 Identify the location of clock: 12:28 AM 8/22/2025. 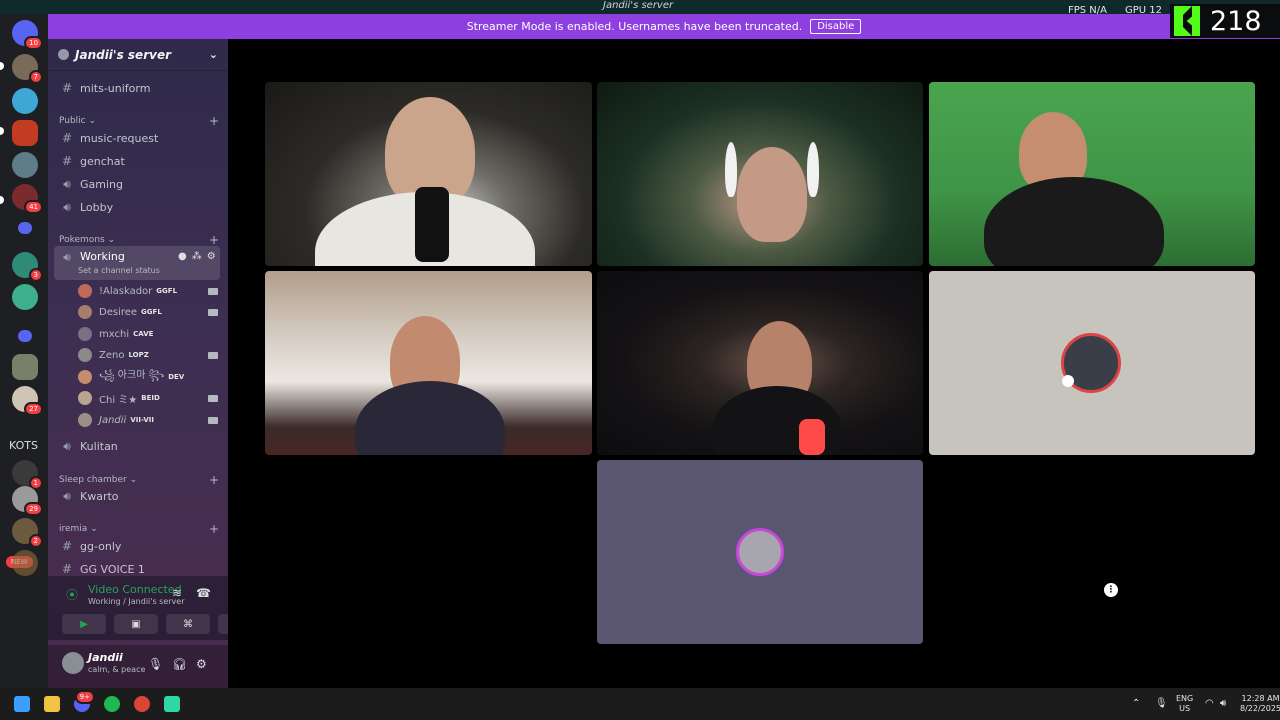
(1260, 704).